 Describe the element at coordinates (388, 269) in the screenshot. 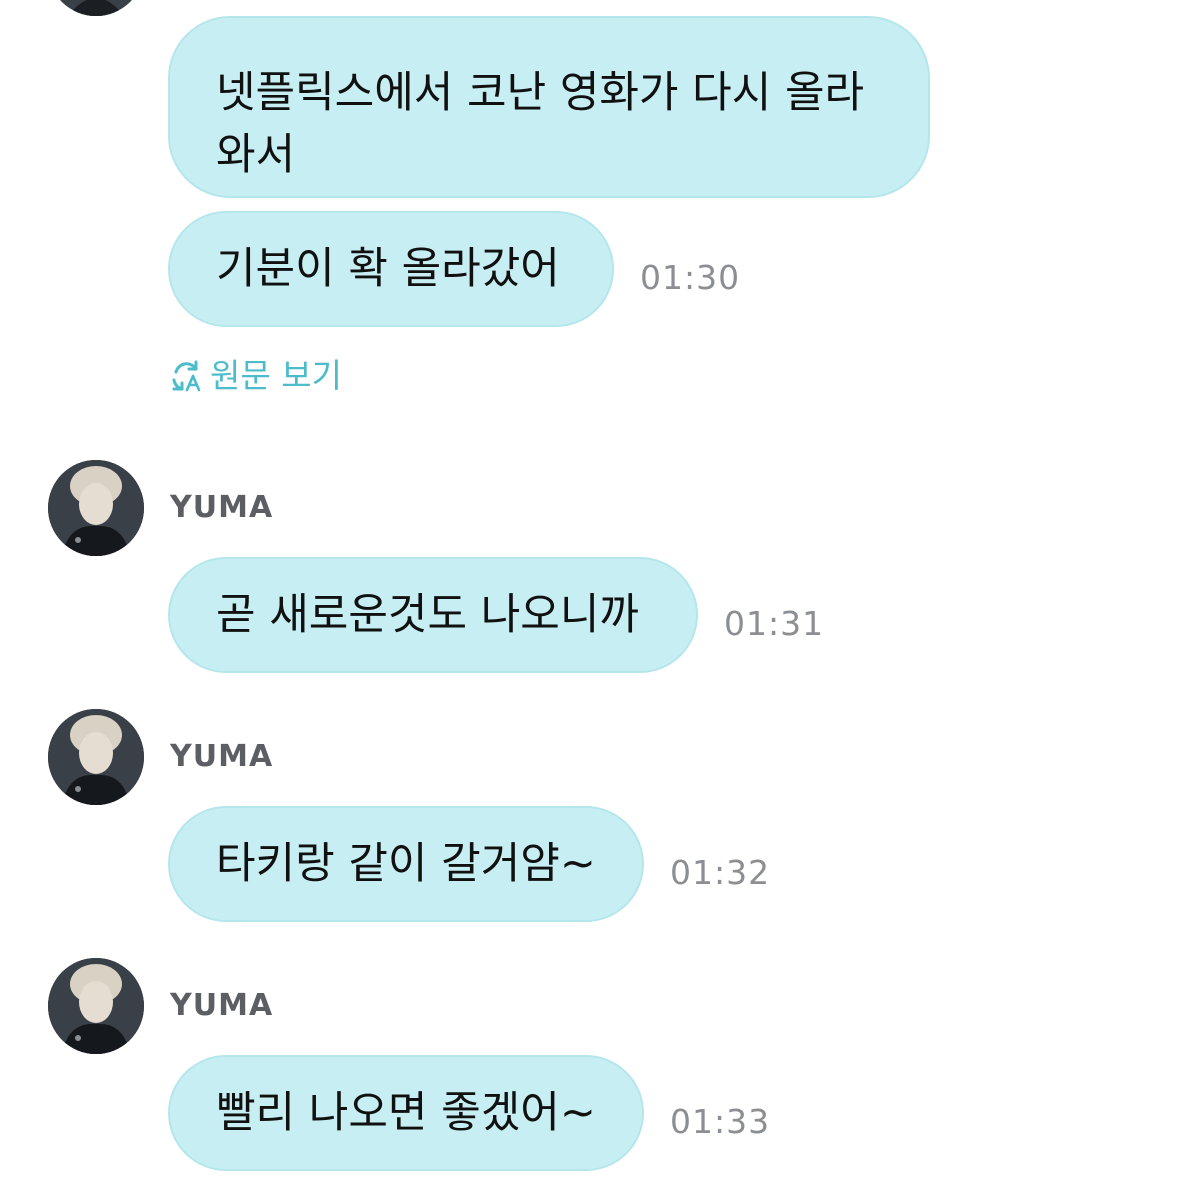

I see `message-text: 기분이 확 올라갔어` at that location.